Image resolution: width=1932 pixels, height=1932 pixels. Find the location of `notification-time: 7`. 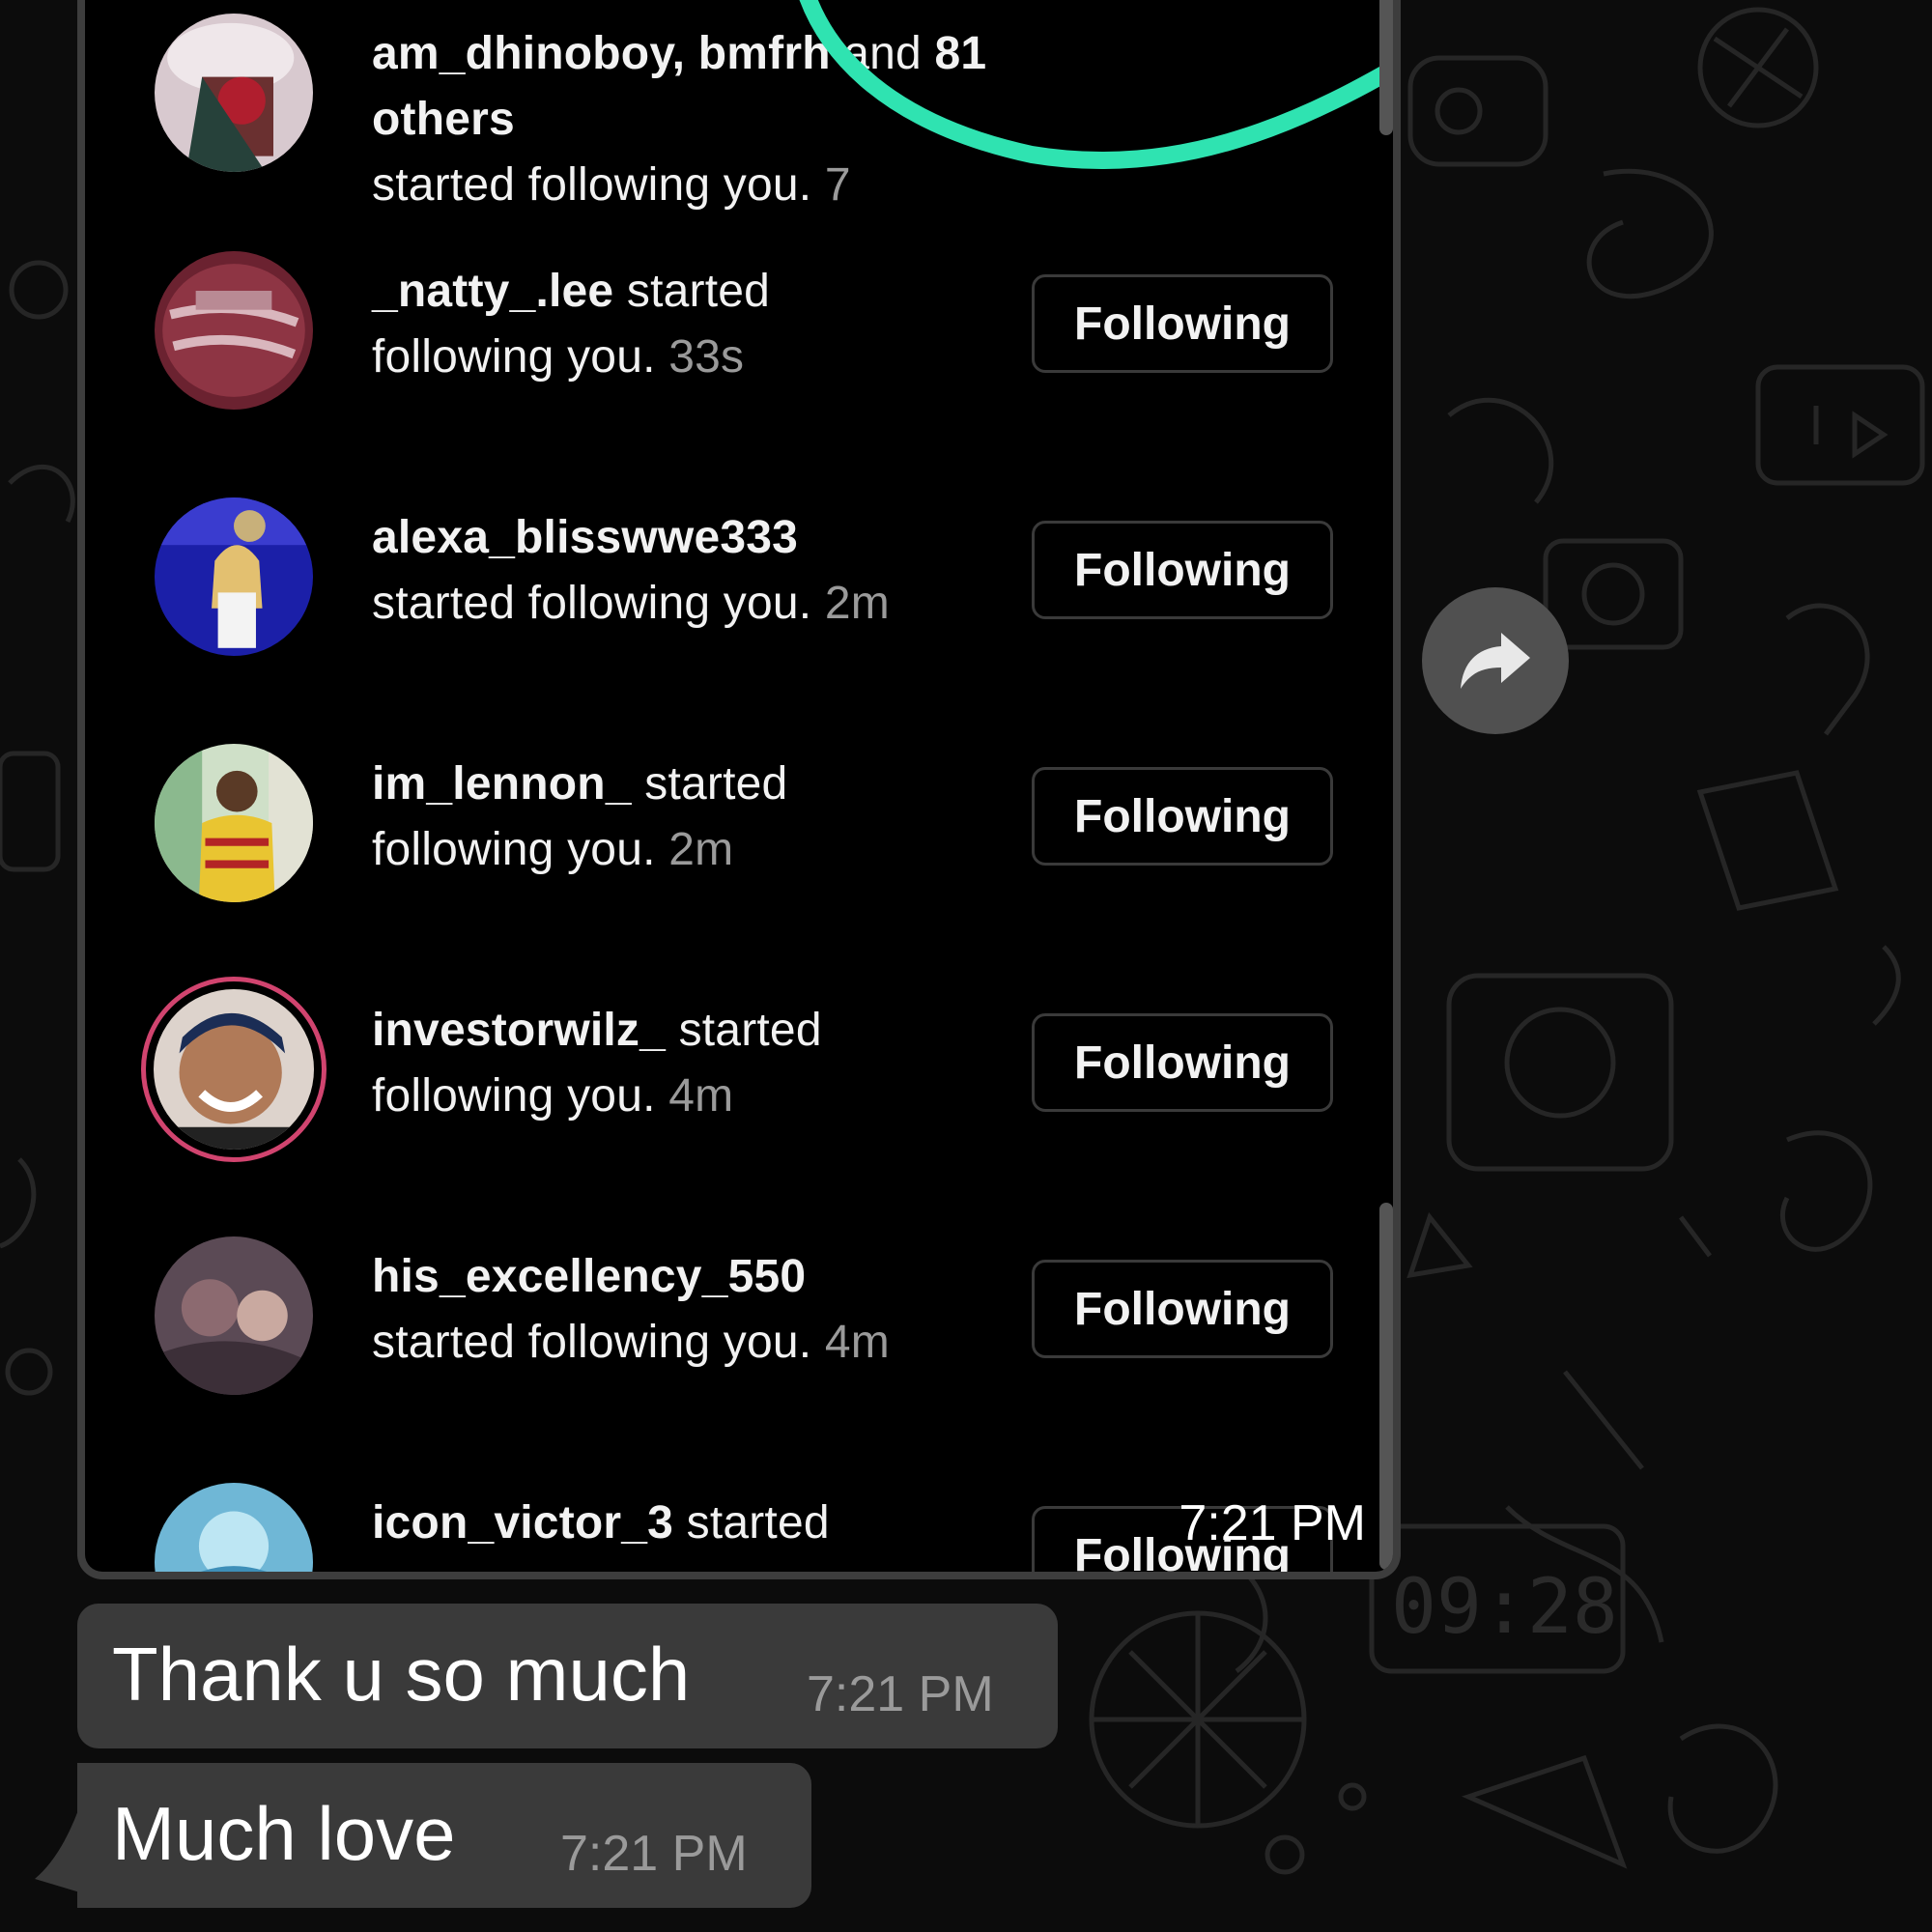

notification-time: 7 is located at coordinates (837, 185).